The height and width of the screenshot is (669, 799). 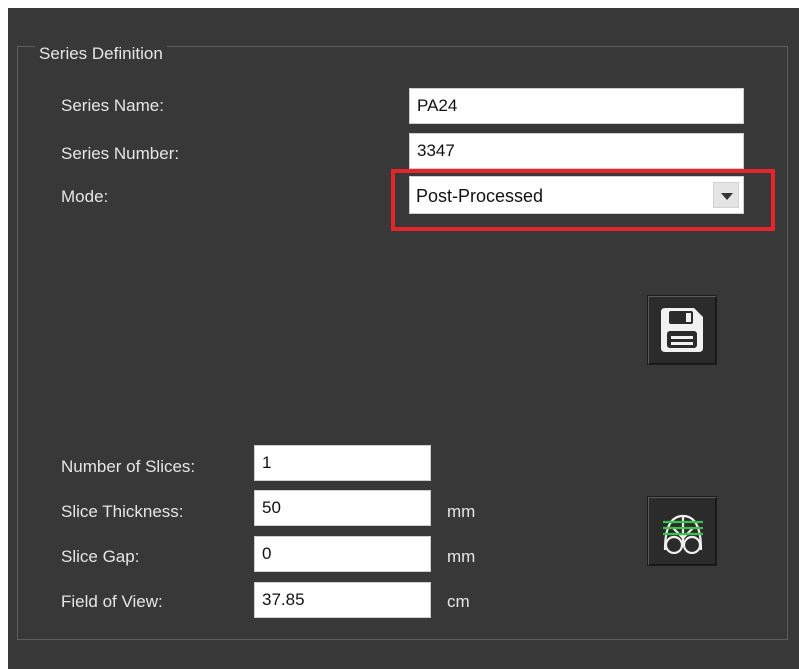 What do you see at coordinates (342, 554) in the screenshot?
I see `slice-gap-input` at bounding box center [342, 554].